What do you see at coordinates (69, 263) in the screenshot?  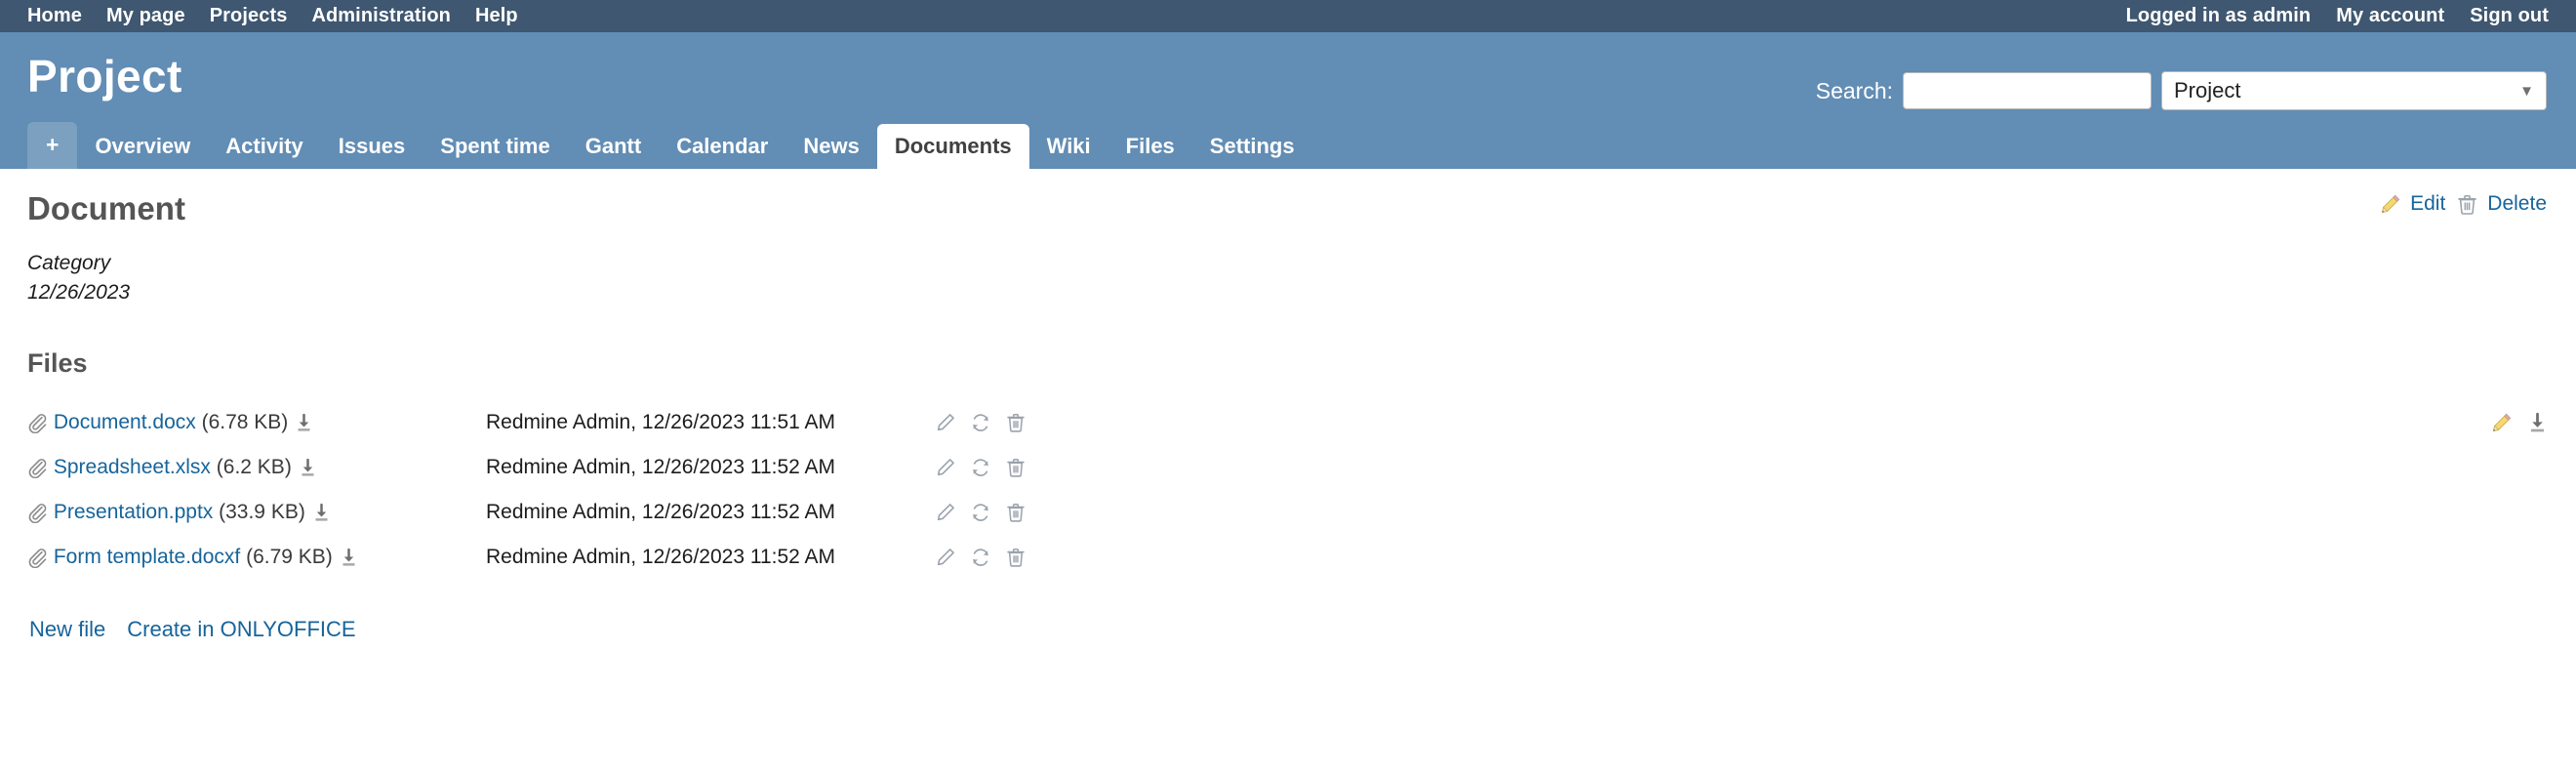 I see `document-category: Category` at bounding box center [69, 263].